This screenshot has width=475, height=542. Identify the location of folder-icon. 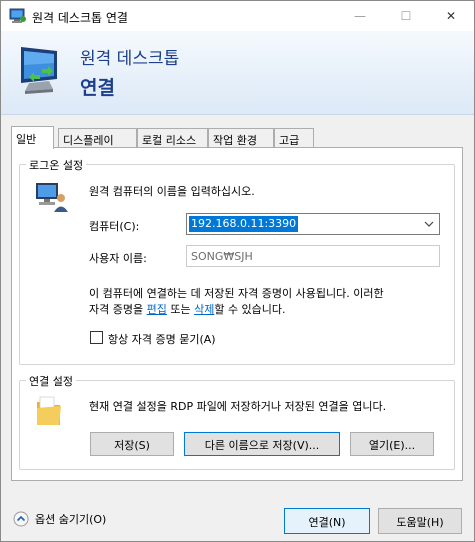
(49, 410).